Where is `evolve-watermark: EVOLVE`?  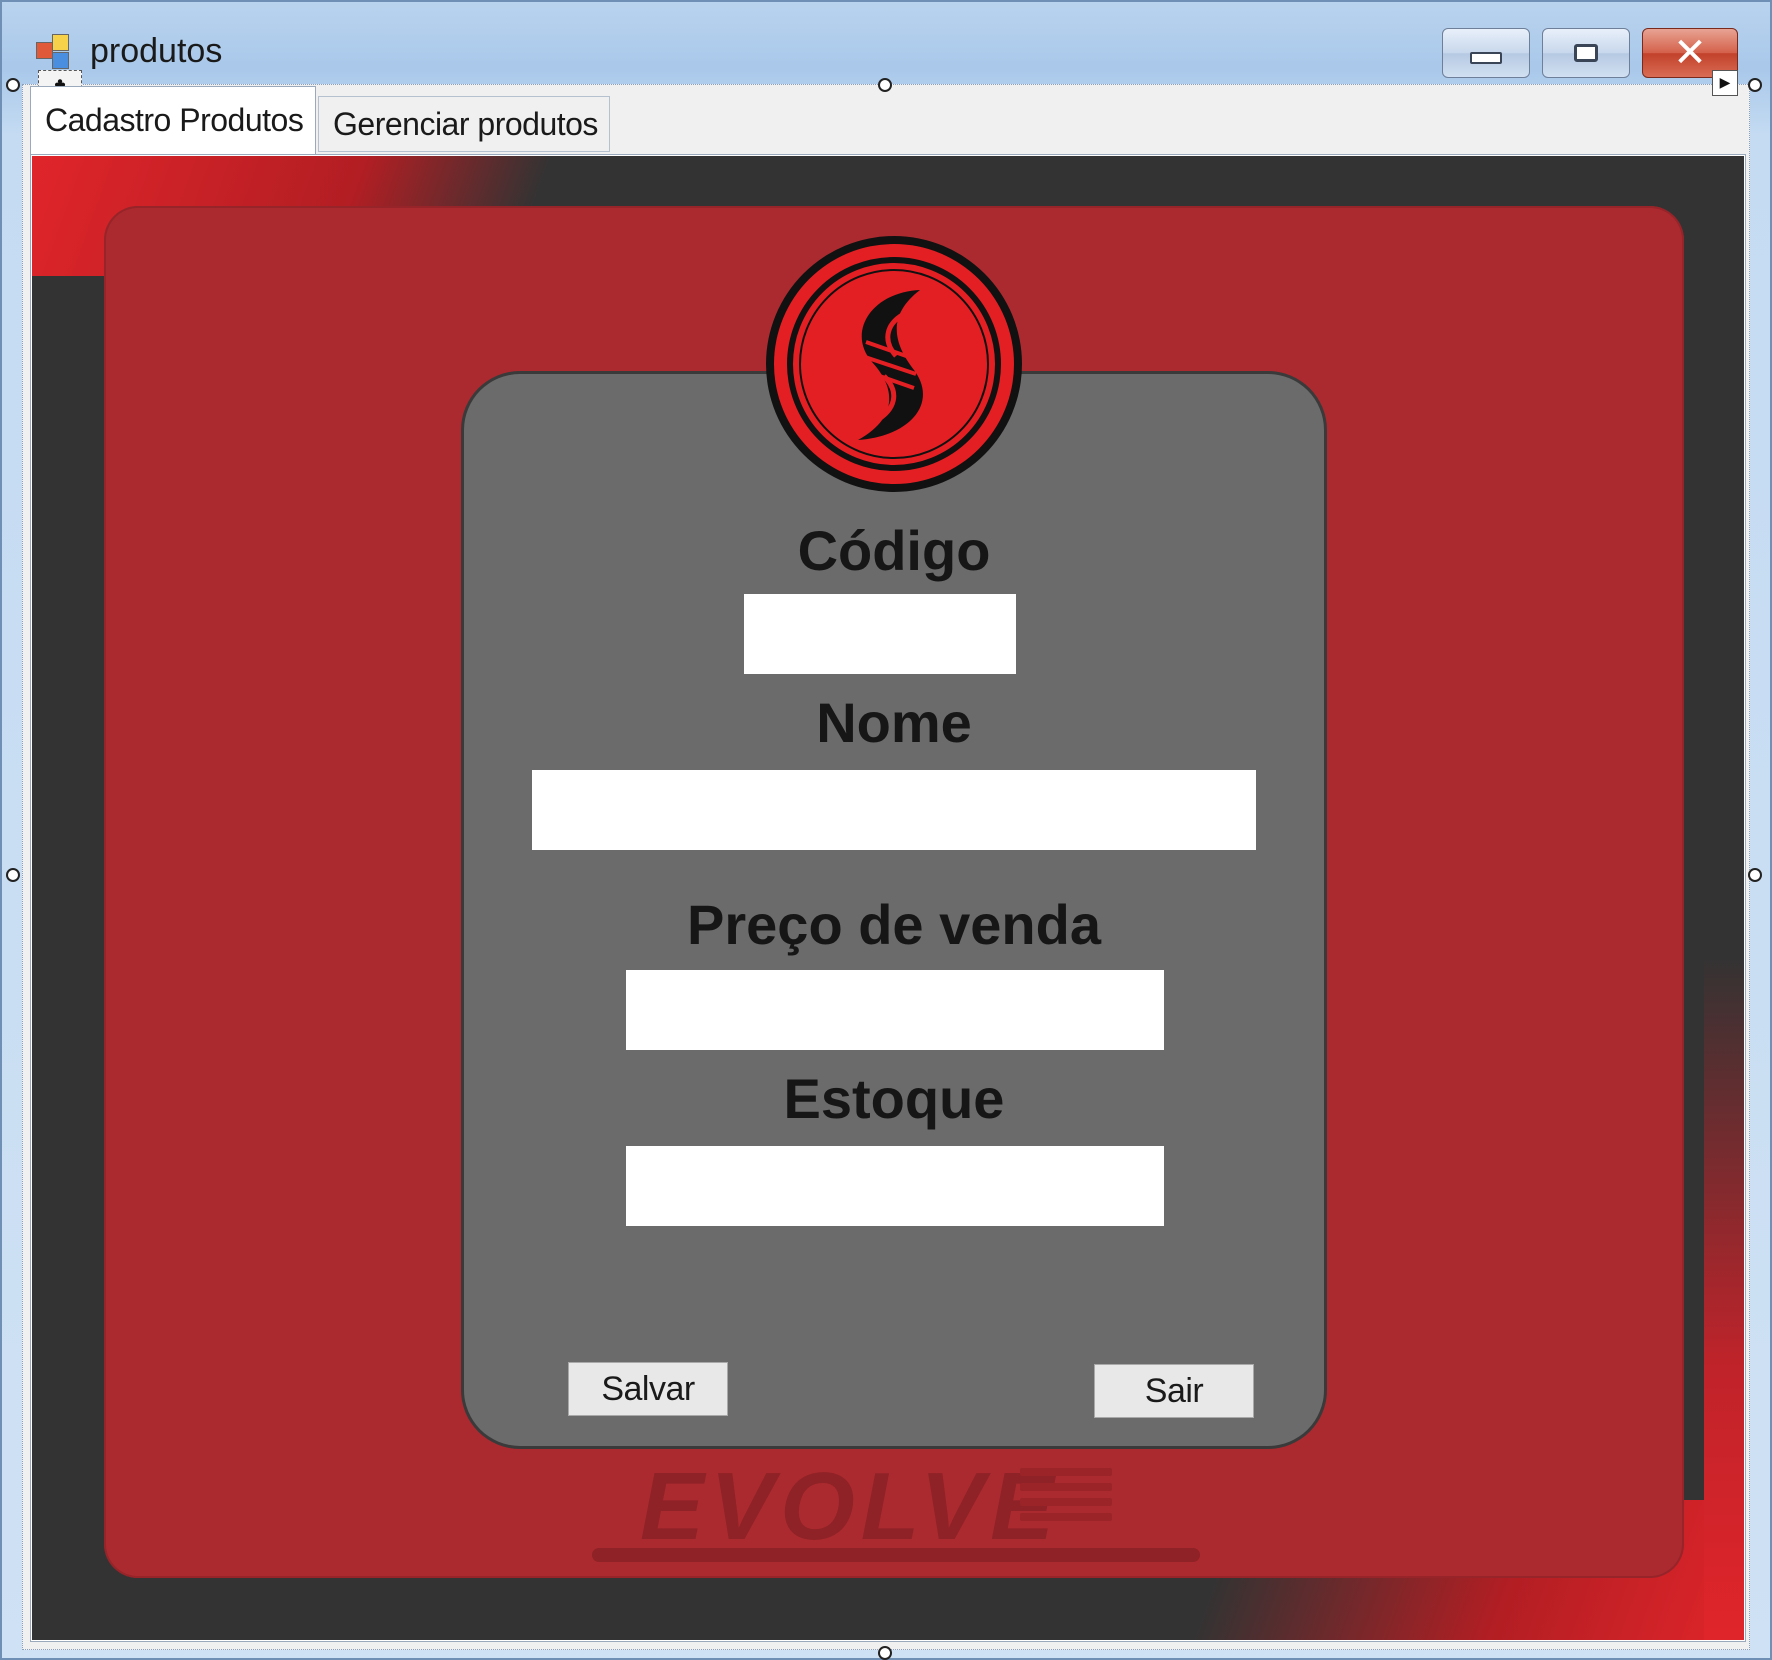 evolve-watermark: EVOLVE is located at coordinates (850, 1506).